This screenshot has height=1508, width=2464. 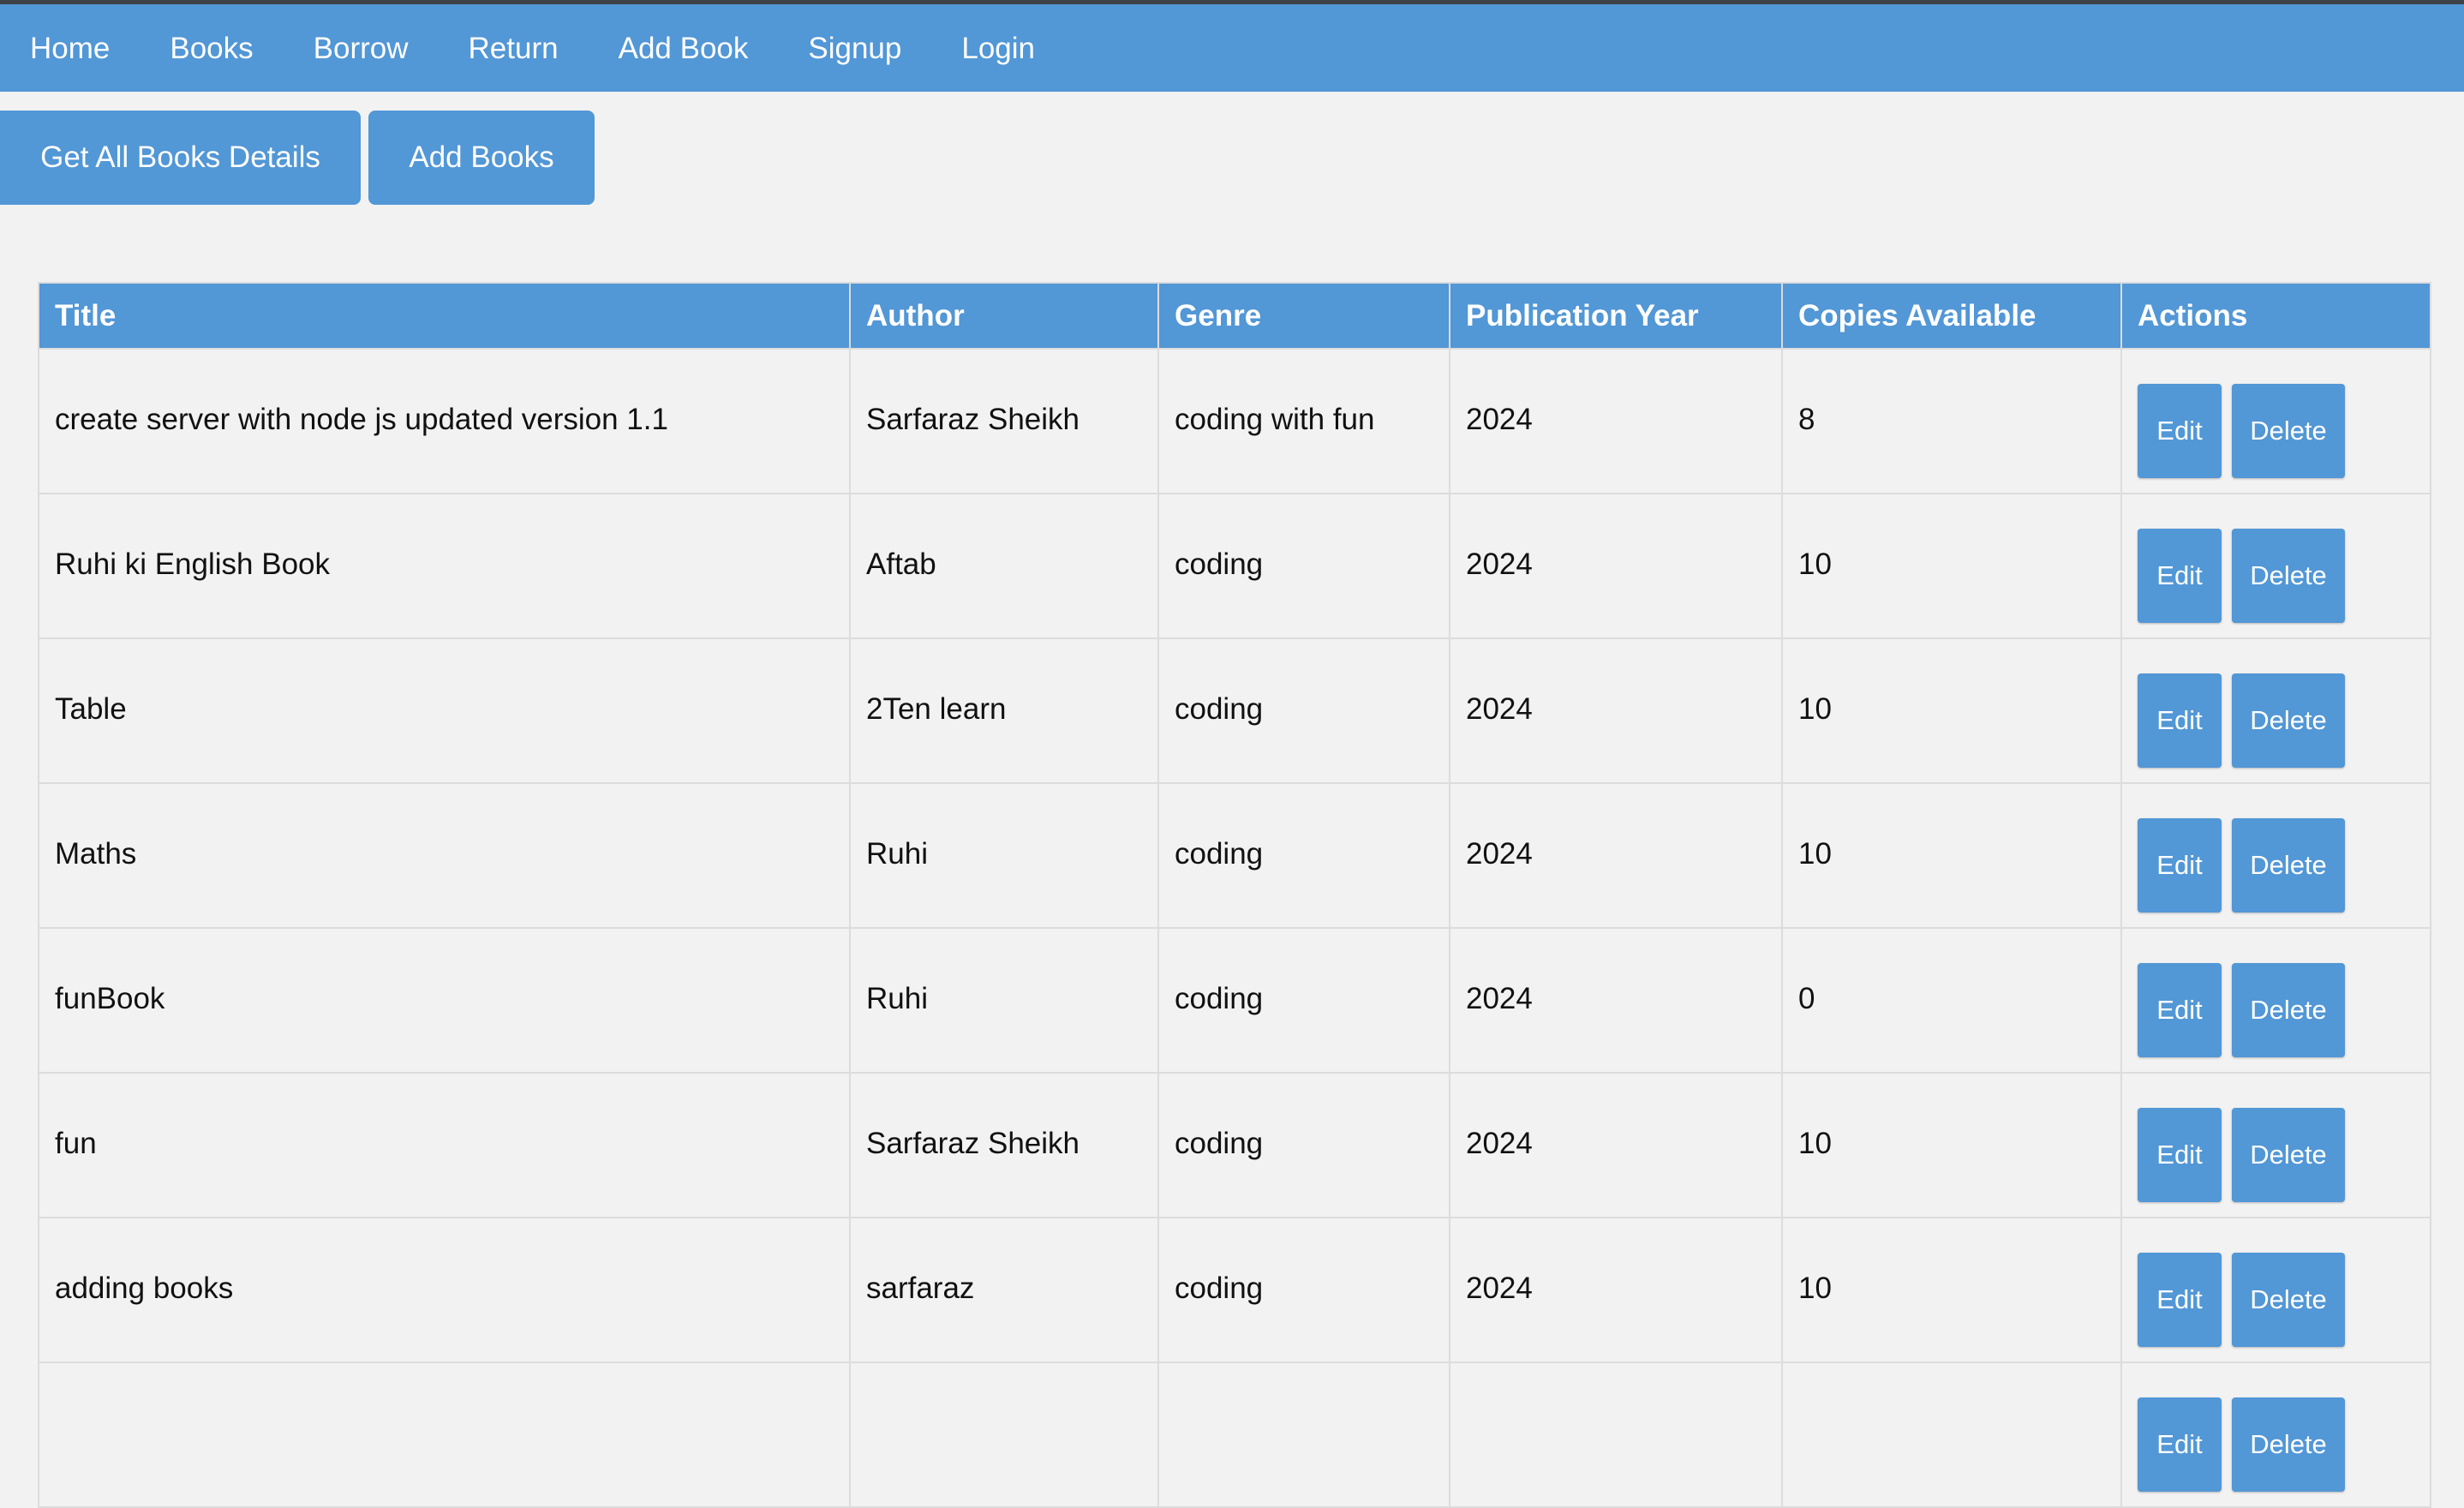 I want to click on cell-author: Aftab, so click(x=1004, y=566).